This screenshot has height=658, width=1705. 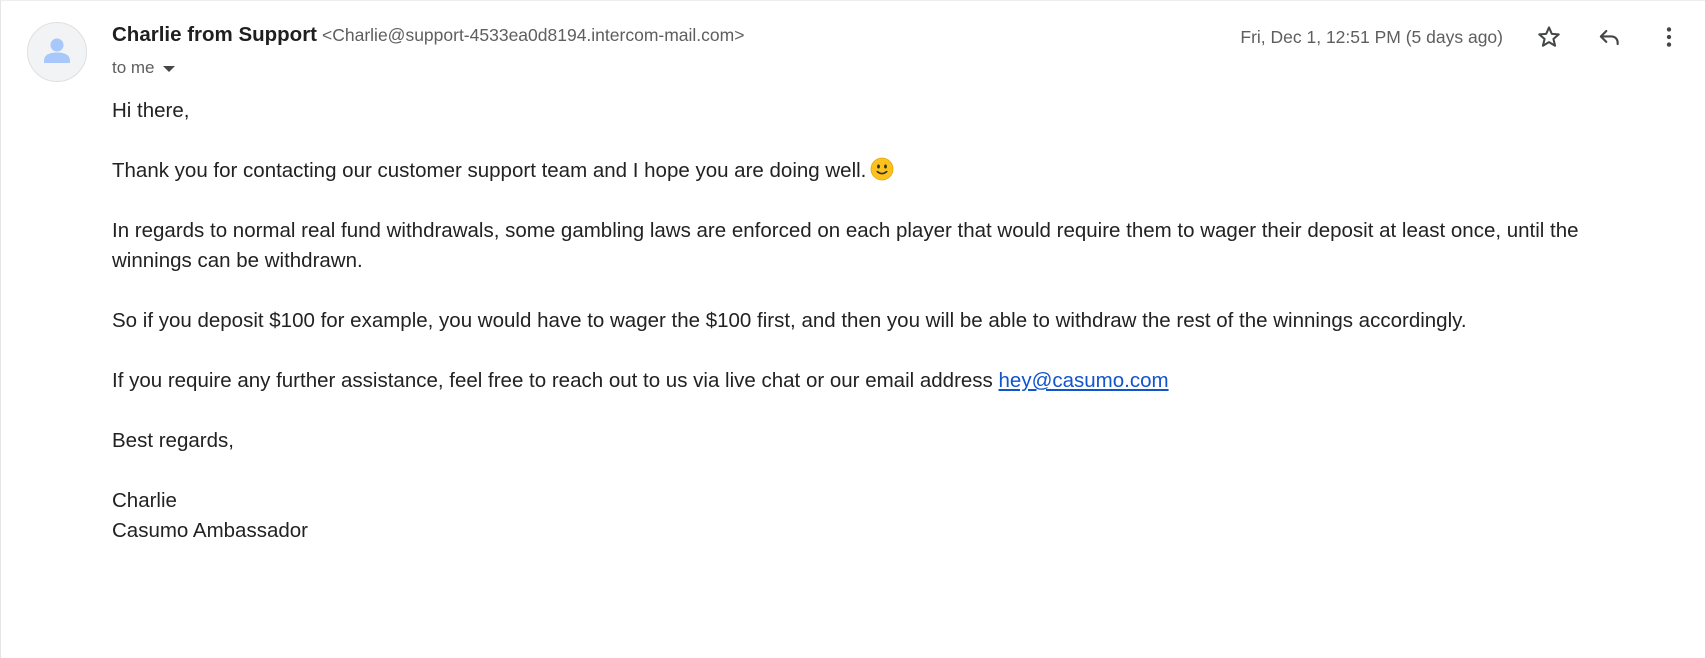 I want to click on more-vert-icon, so click(x=1669, y=37).